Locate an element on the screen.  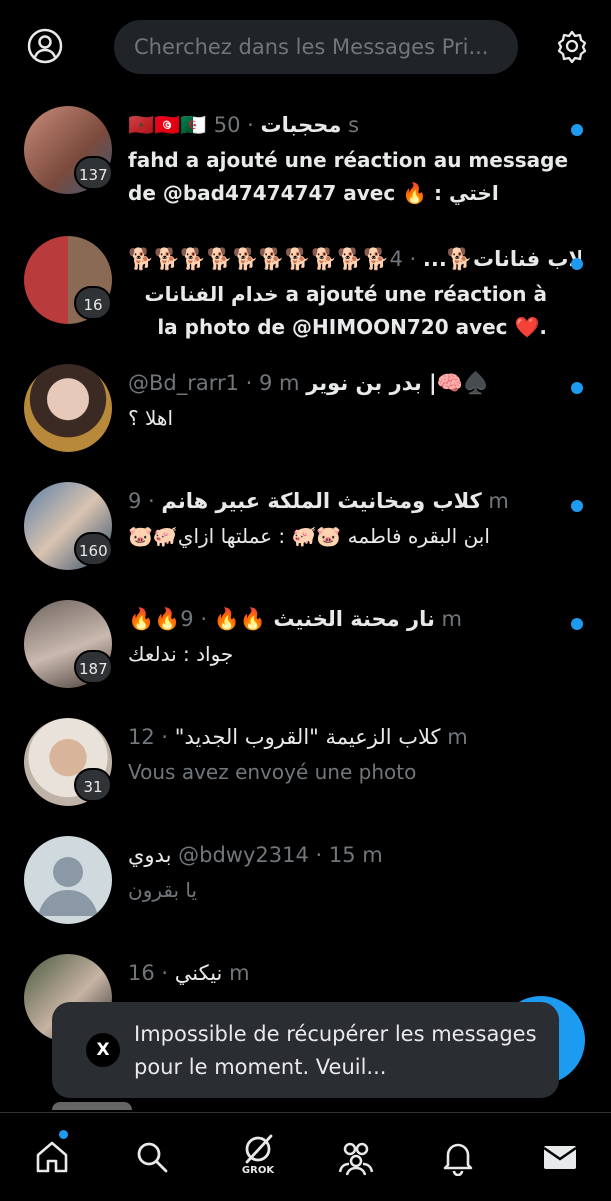
bell-icon is located at coordinates (458, 1159).